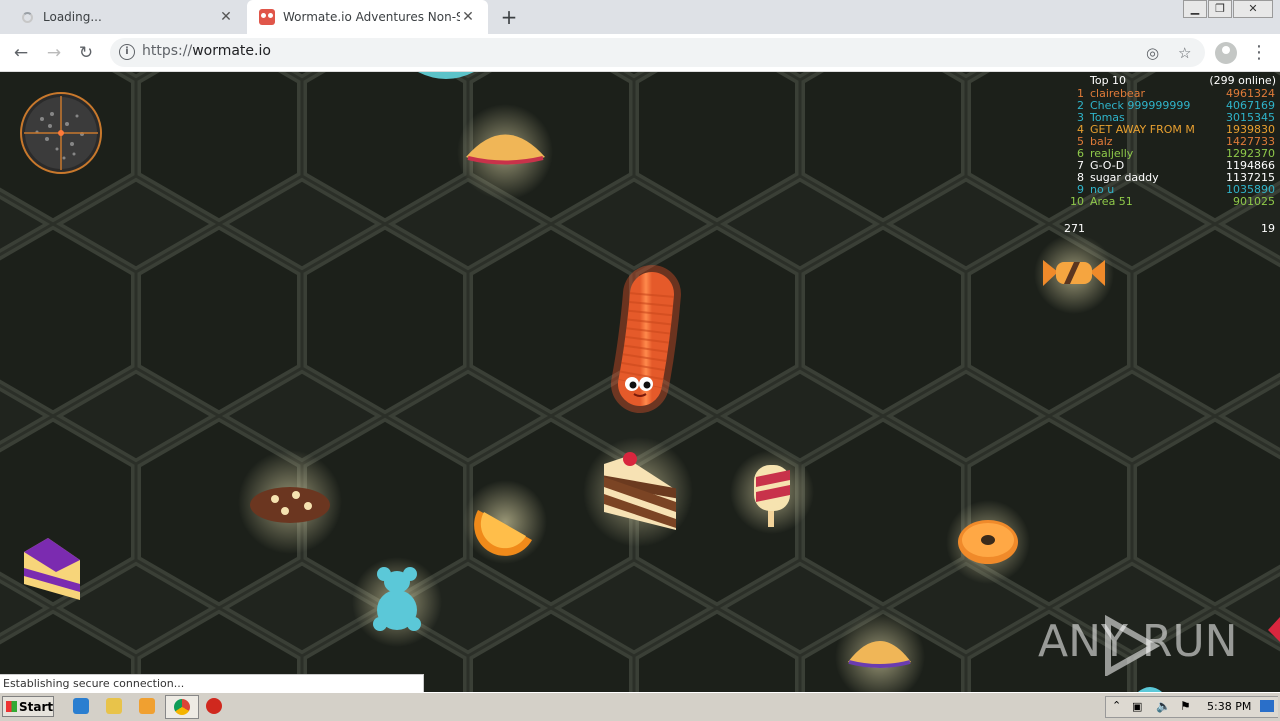  I want to click on forward-arrow-icon: →, so click(54, 53).